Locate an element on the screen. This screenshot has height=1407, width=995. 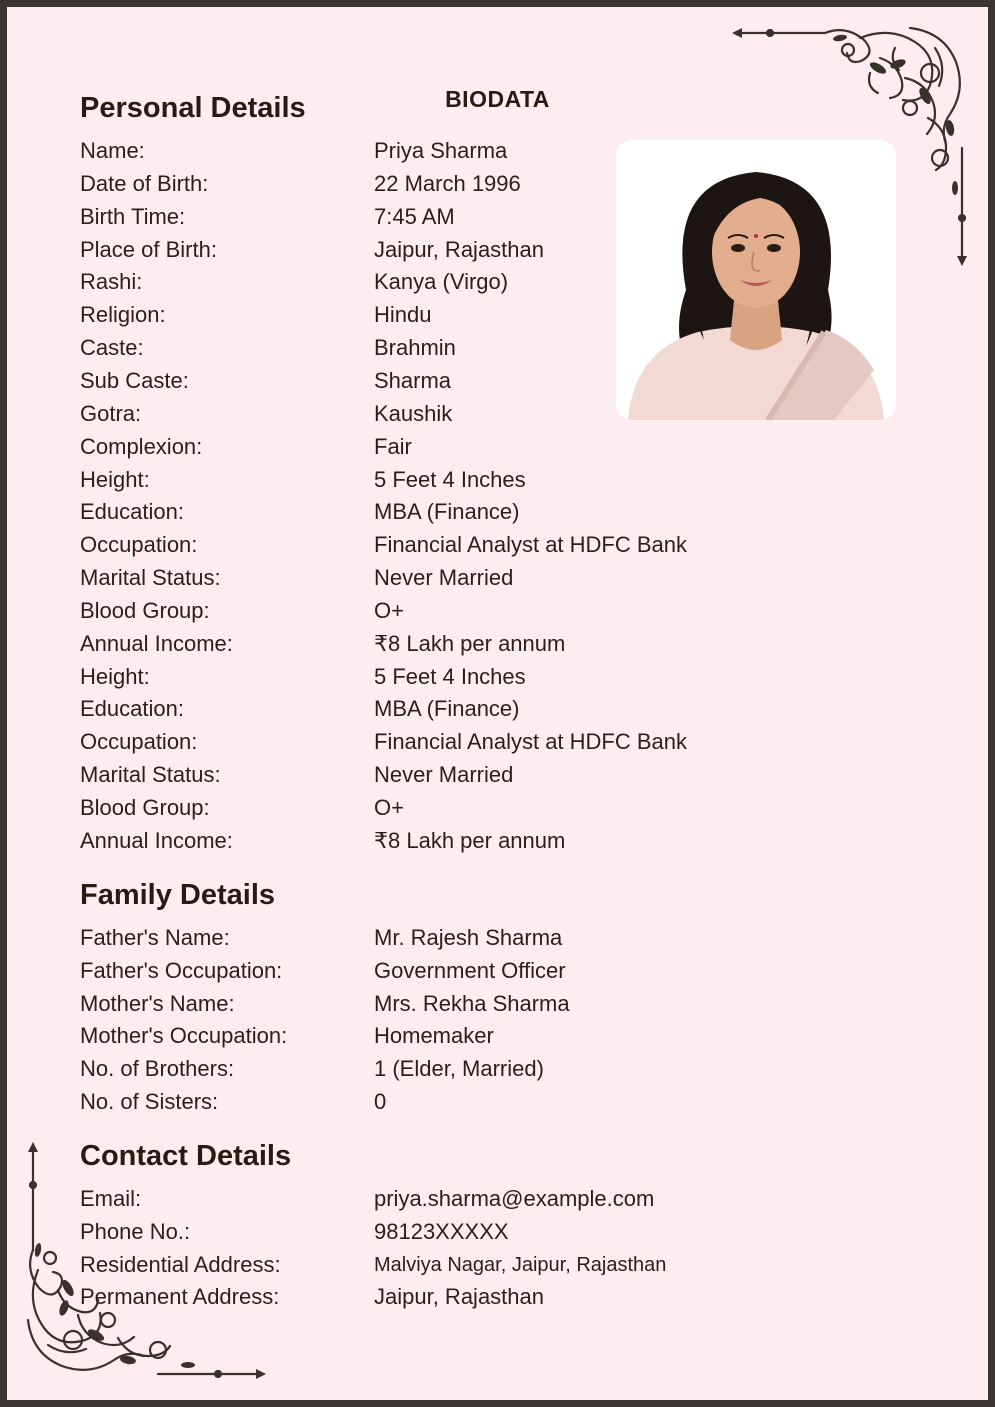
personal-row-value: Kanya (Virgo) is located at coordinates (441, 282).